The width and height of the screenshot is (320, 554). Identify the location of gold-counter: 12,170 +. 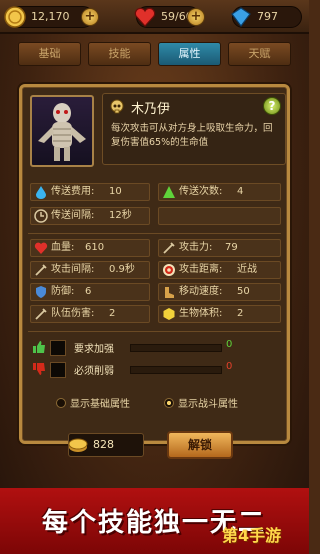
(51, 17).